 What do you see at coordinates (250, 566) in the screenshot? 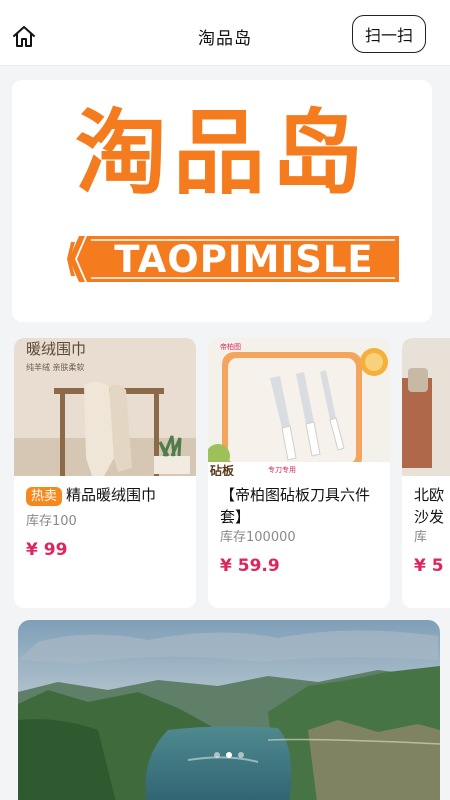
I see `product-price: ¥ 59.9` at bounding box center [250, 566].